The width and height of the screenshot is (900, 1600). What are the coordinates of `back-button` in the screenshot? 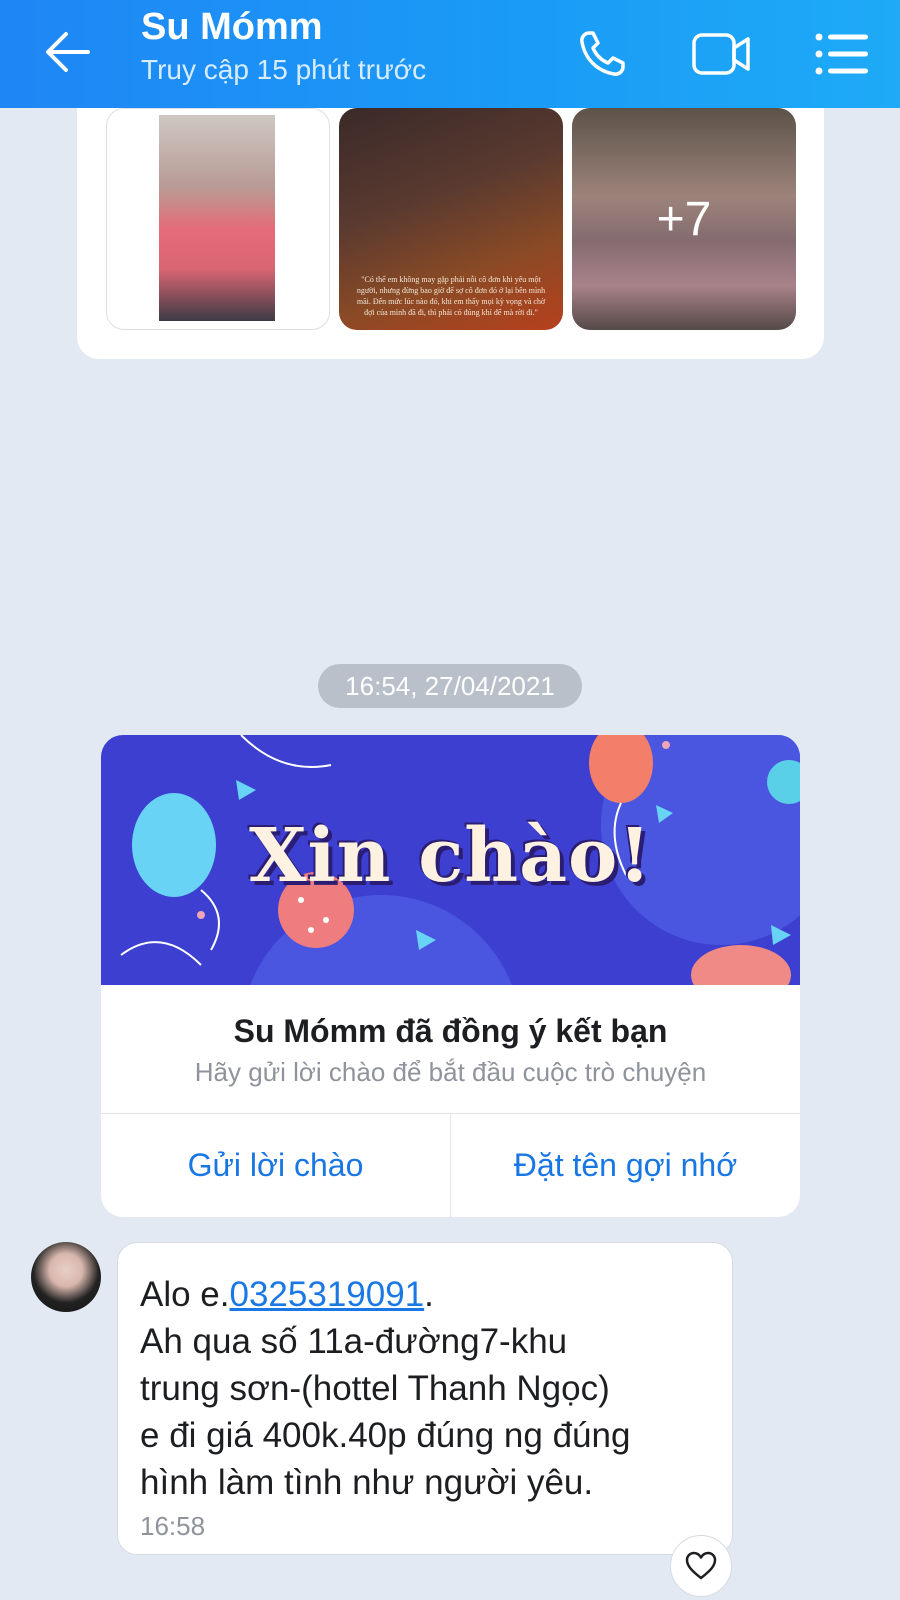 It's located at (68, 52).